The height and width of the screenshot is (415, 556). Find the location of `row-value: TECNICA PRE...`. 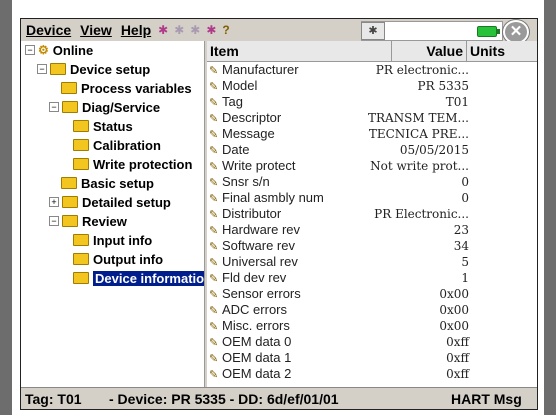

row-value: TECNICA PRE... is located at coordinates (418, 134).